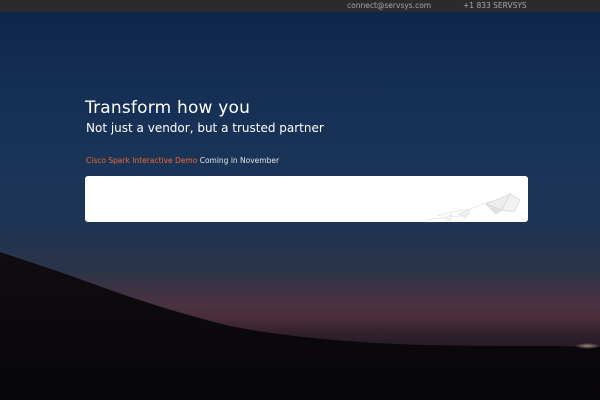  What do you see at coordinates (495, 6) in the screenshot?
I see `phone-link: +1 833 SERVSYS` at bounding box center [495, 6].